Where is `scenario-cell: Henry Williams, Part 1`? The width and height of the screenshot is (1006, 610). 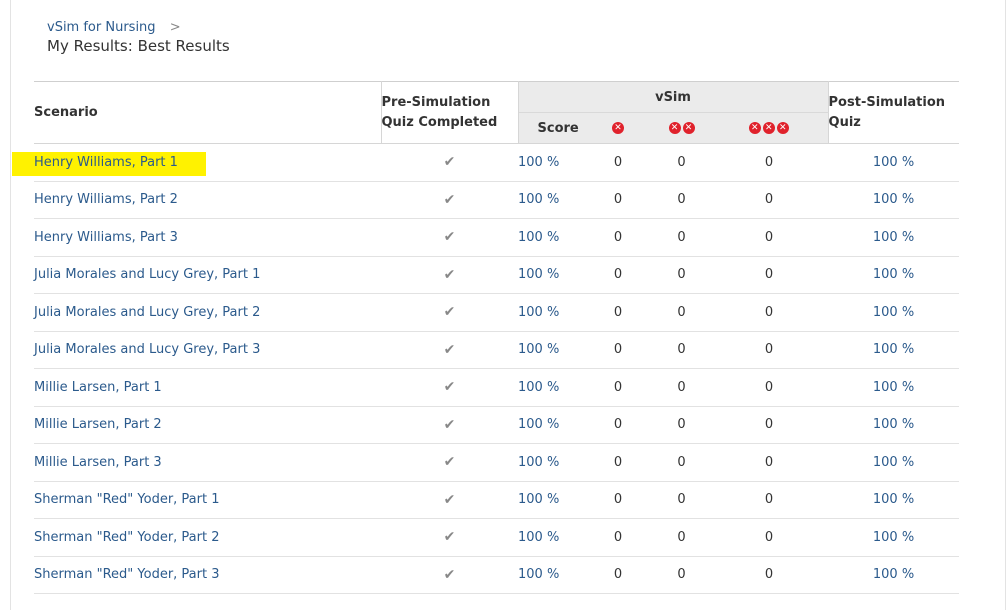 scenario-cell: Henry Williams, Part 1 is located at coordinates (207, 162).